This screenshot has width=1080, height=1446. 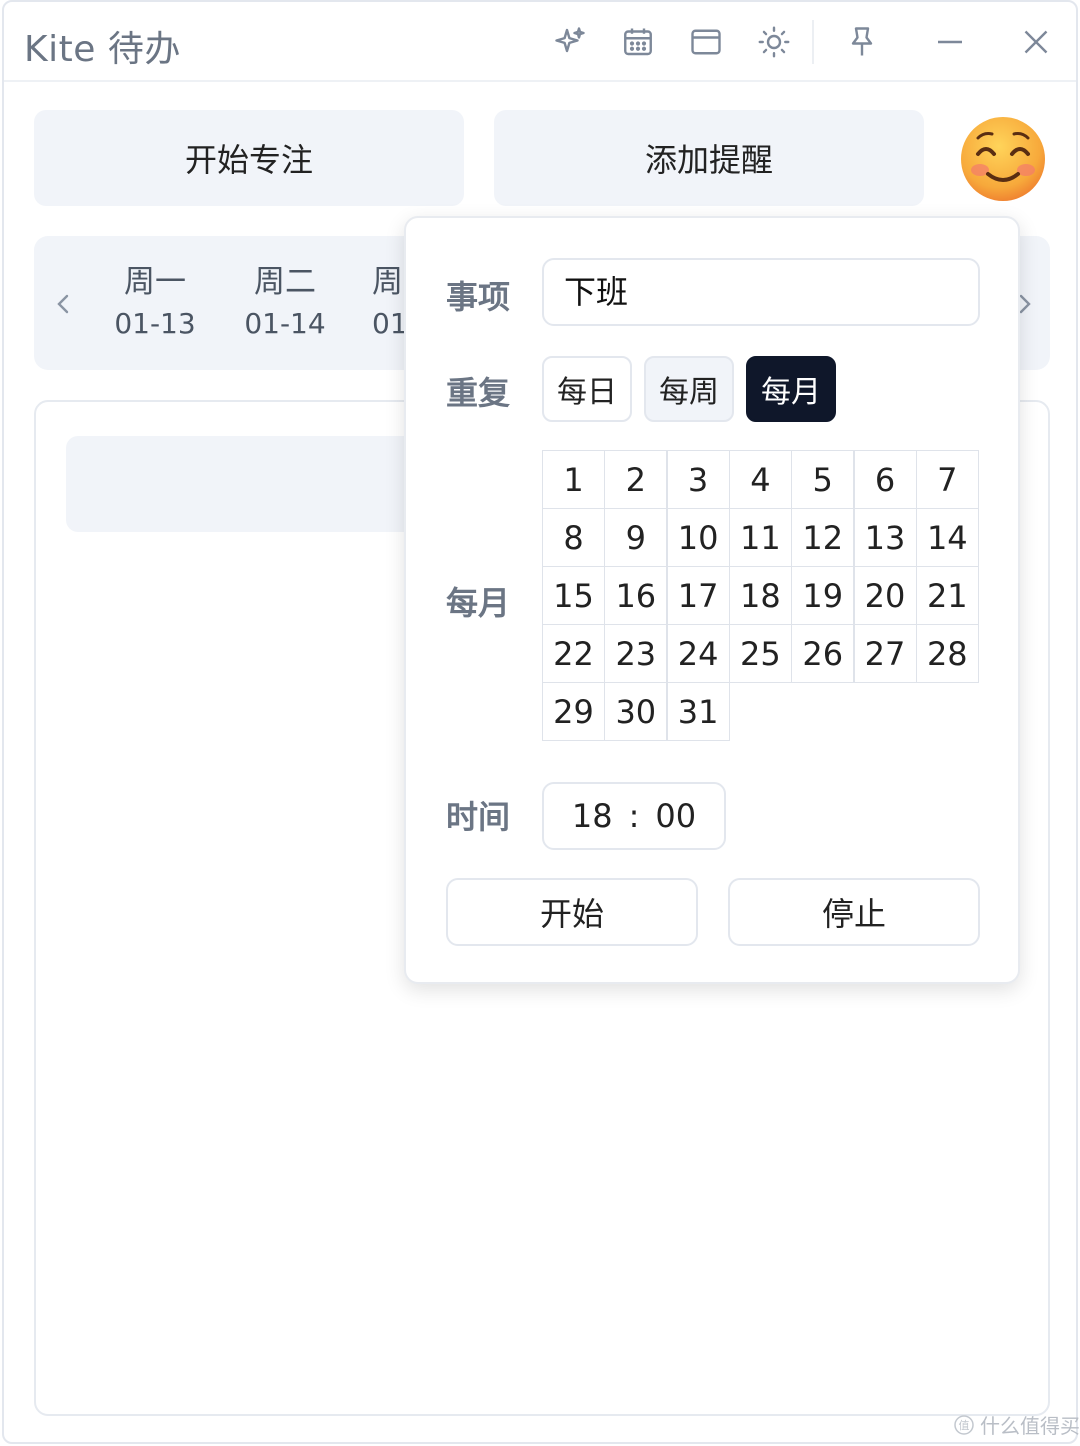 What do you see at coordinates (947, 479) in the screenshot?
I see `month-day-cell: 7` at bounding box center [947, 479].